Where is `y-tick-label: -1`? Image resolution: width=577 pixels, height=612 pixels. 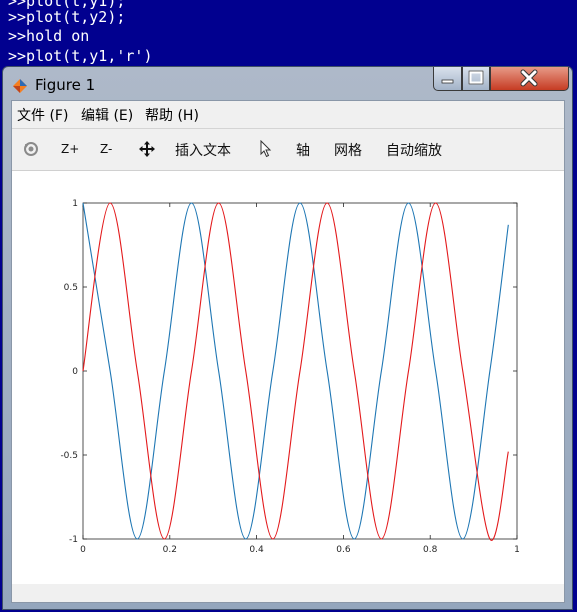
y-tick-label: -1 is located at coordinates (73, 540).